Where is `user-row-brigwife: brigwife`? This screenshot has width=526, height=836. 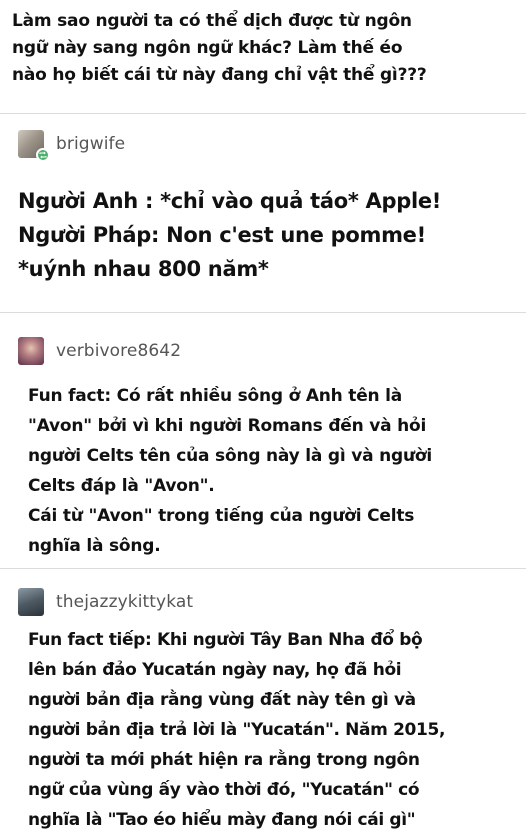 user-row-brigwife: brigwife is located at coordinates (71, 144).